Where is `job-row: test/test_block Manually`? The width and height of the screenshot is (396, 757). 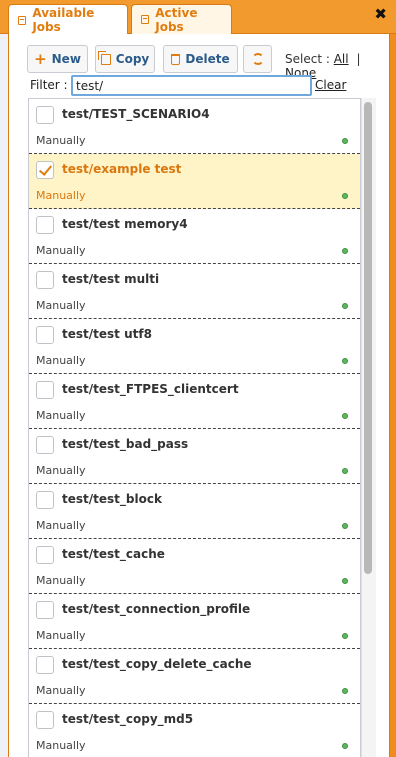 job-row: test/test_block Manually is located at coordinates (194, 511).